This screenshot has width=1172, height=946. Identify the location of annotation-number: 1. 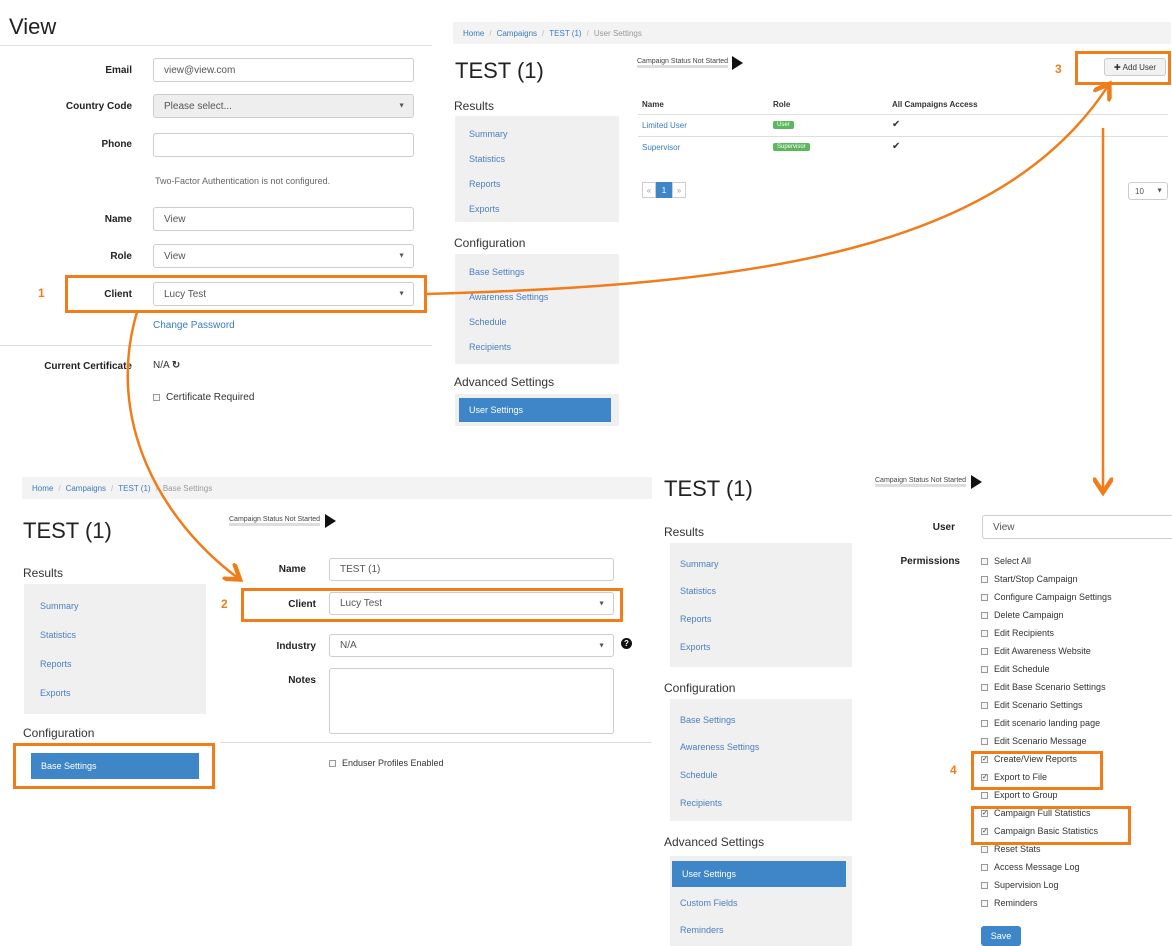
(41, 293).